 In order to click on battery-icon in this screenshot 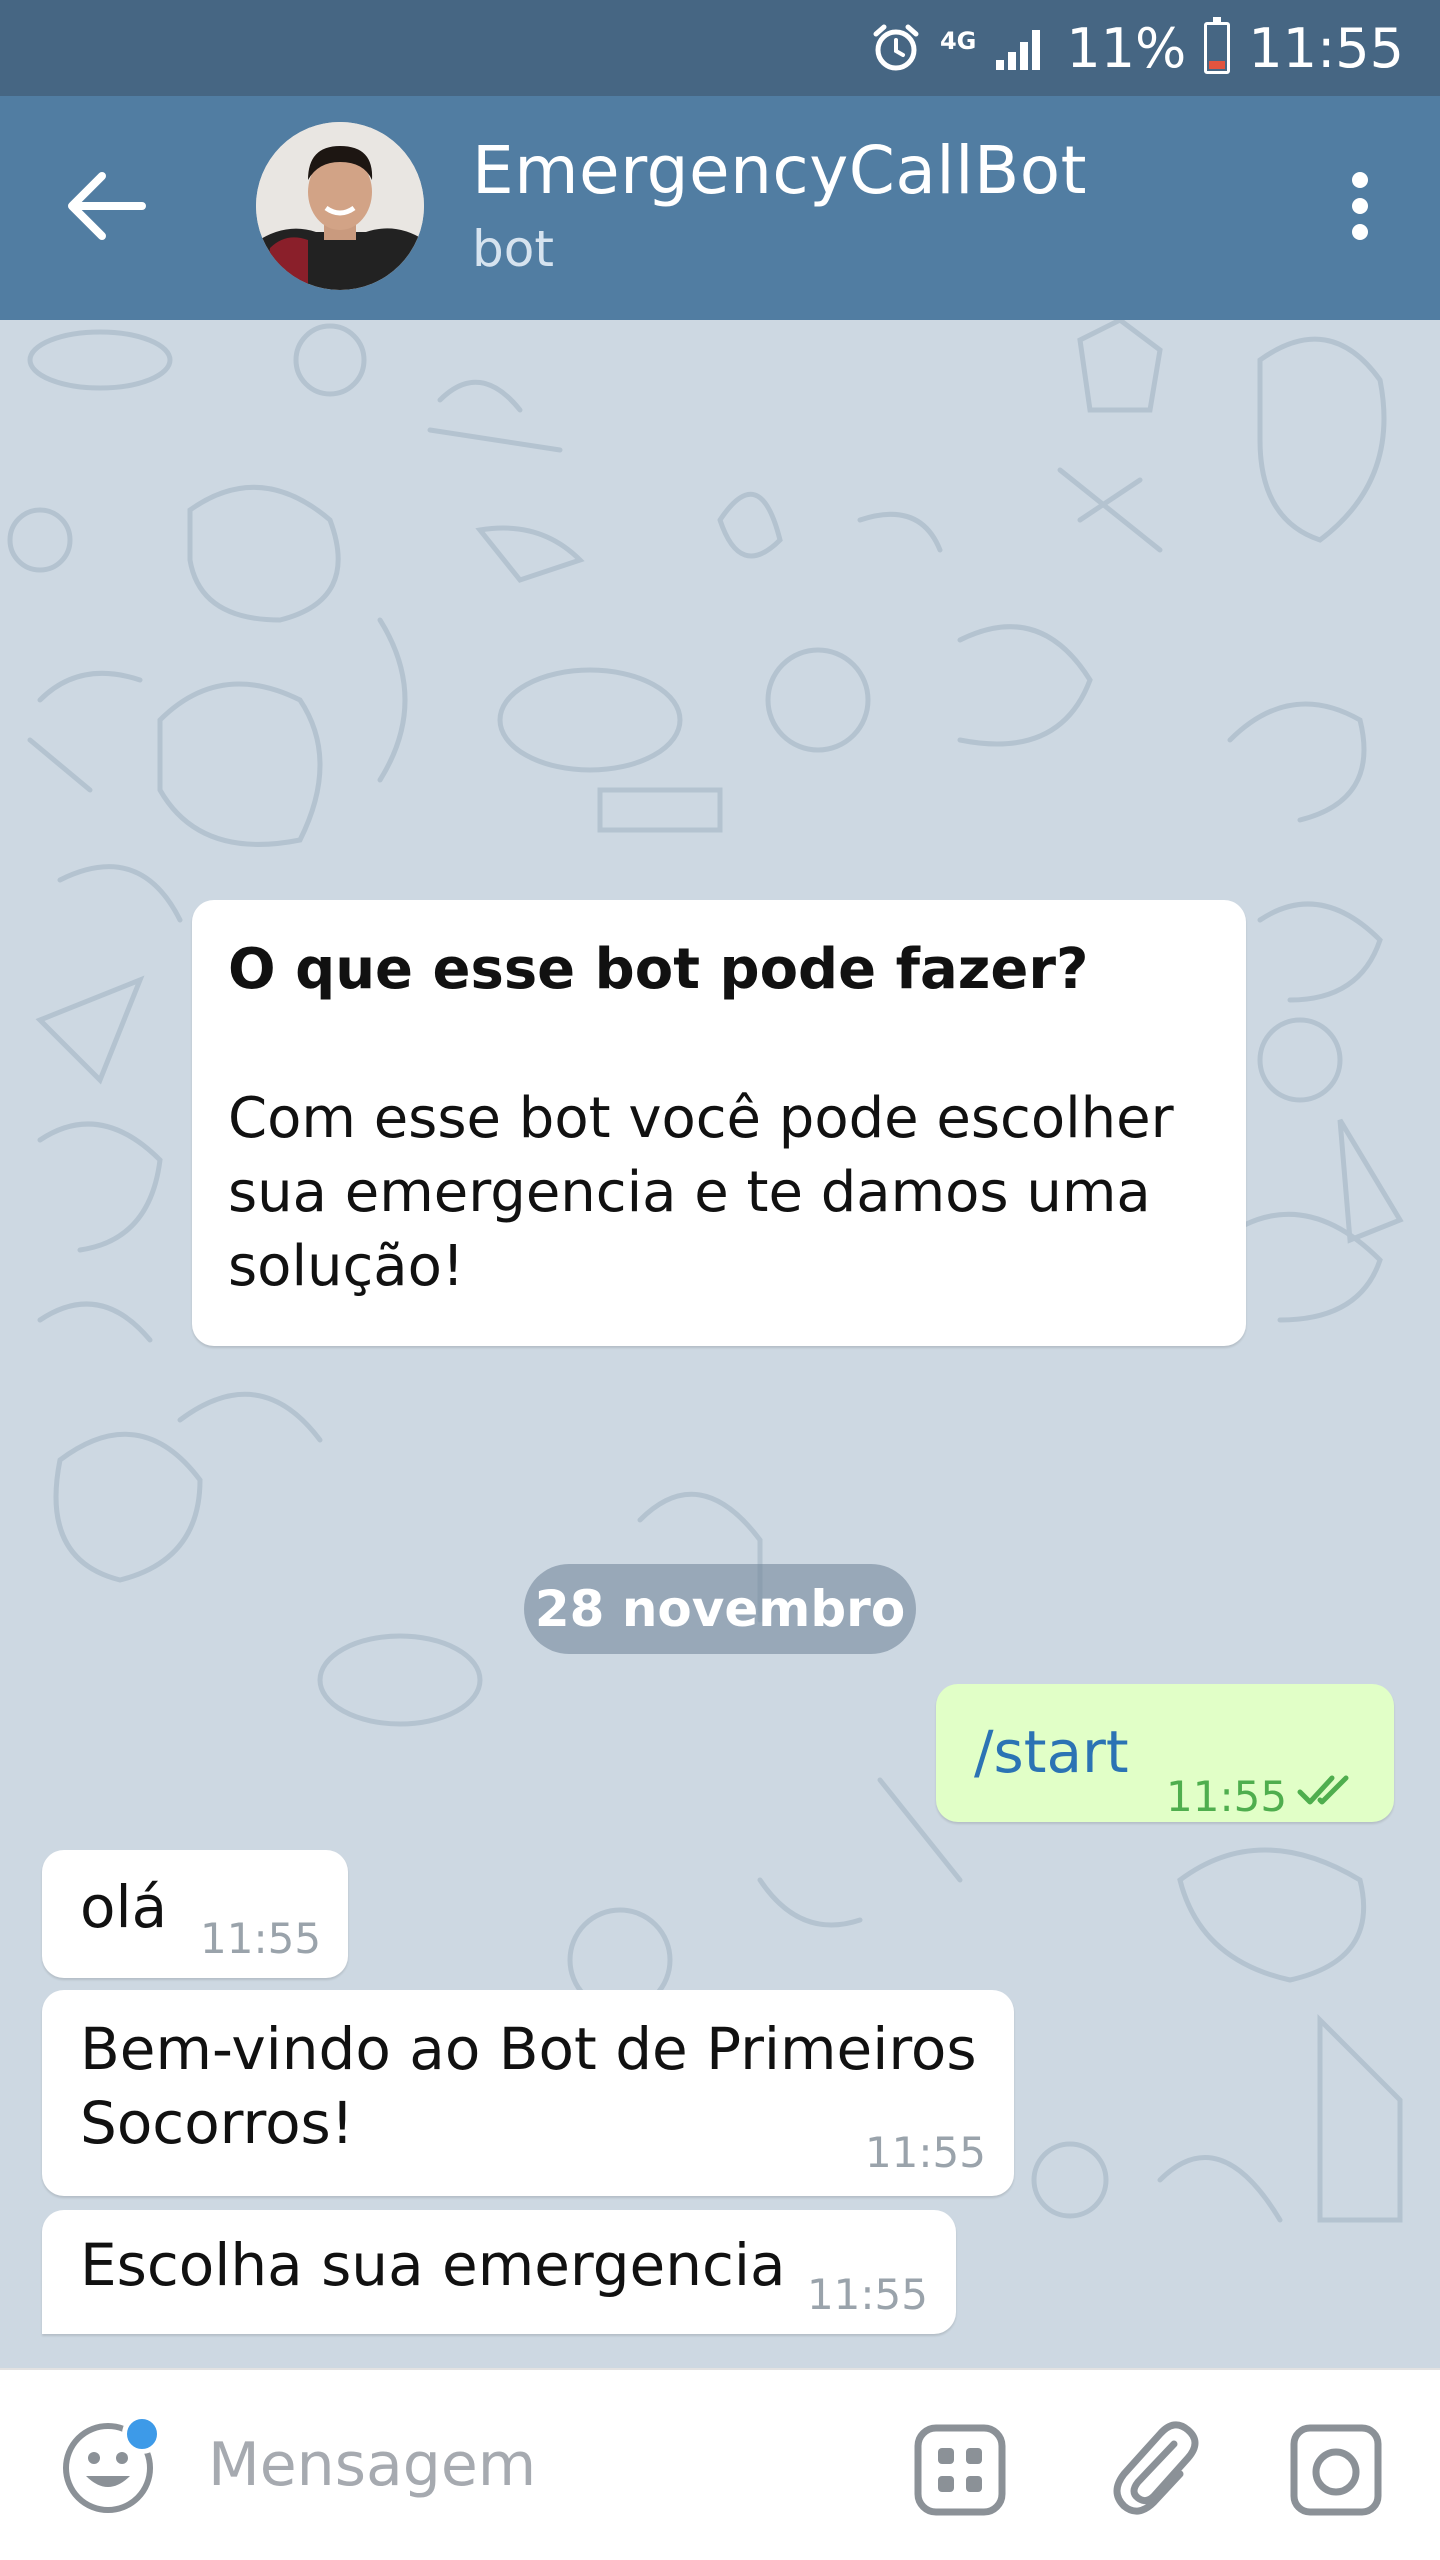, I will do `click(1217, 45)`.